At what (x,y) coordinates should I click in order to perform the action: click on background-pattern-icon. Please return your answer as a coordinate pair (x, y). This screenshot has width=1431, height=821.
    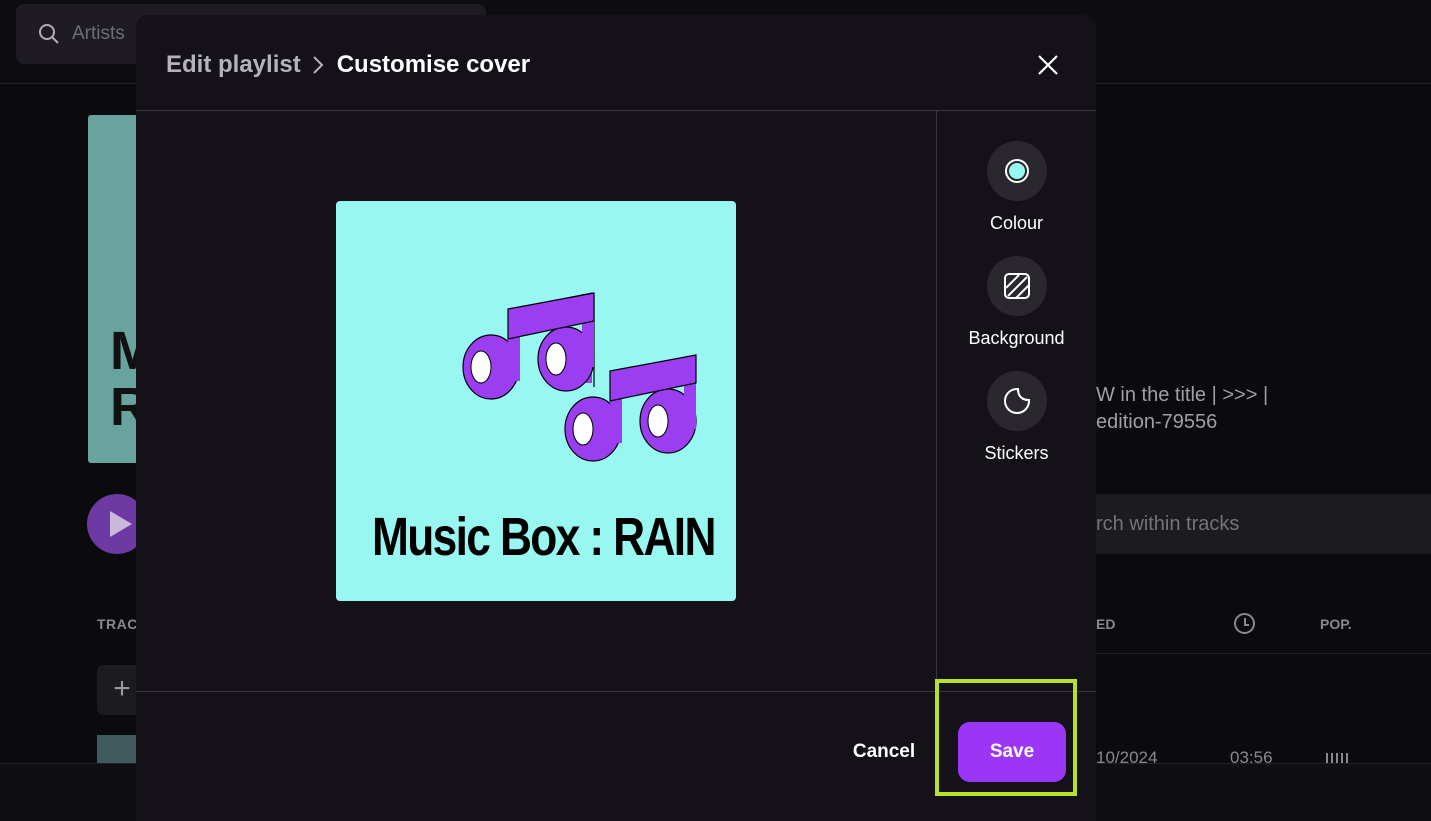
    Looking at the image, I should click on (1016, 286).